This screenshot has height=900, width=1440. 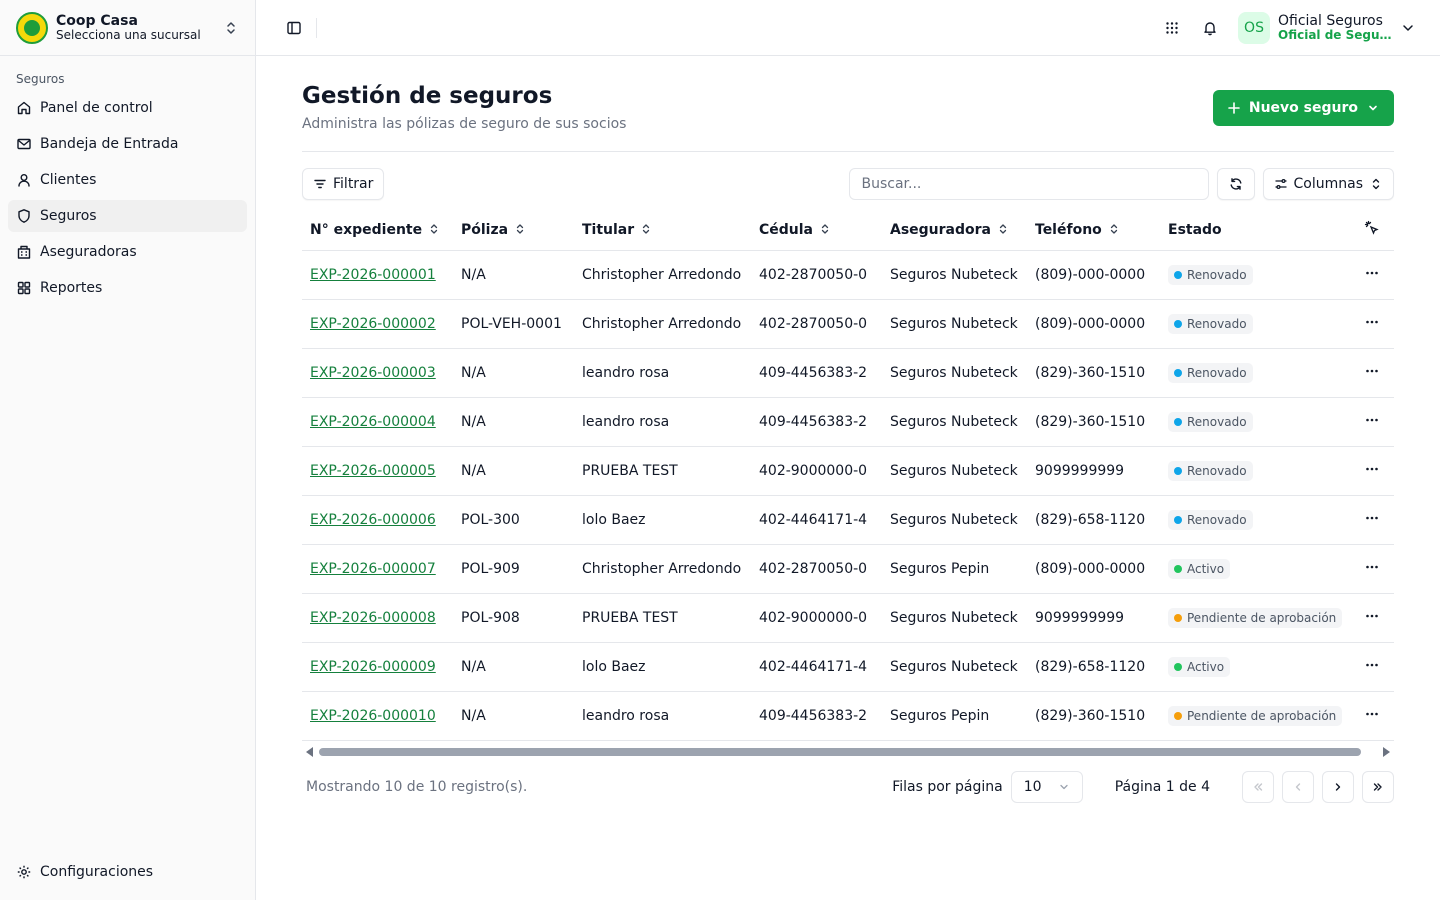 What do you see at coordinates (954, 716) in the screenshot?
I see `cell-aseguradora: Seguros Pepin` at bounding box center [954, 716].